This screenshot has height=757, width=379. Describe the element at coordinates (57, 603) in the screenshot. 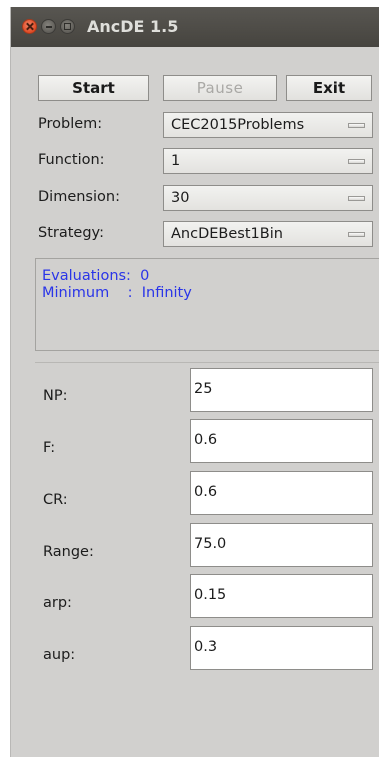

I see `arp-label: arp:` at that location.